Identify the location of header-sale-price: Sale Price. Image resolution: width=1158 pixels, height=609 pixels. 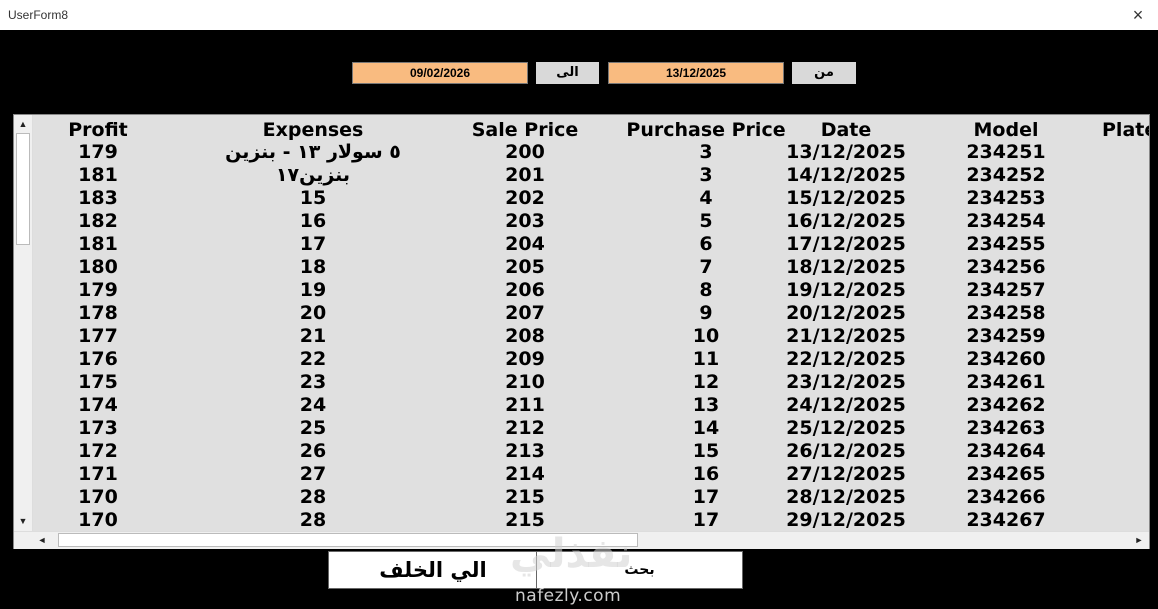
(525, 130).